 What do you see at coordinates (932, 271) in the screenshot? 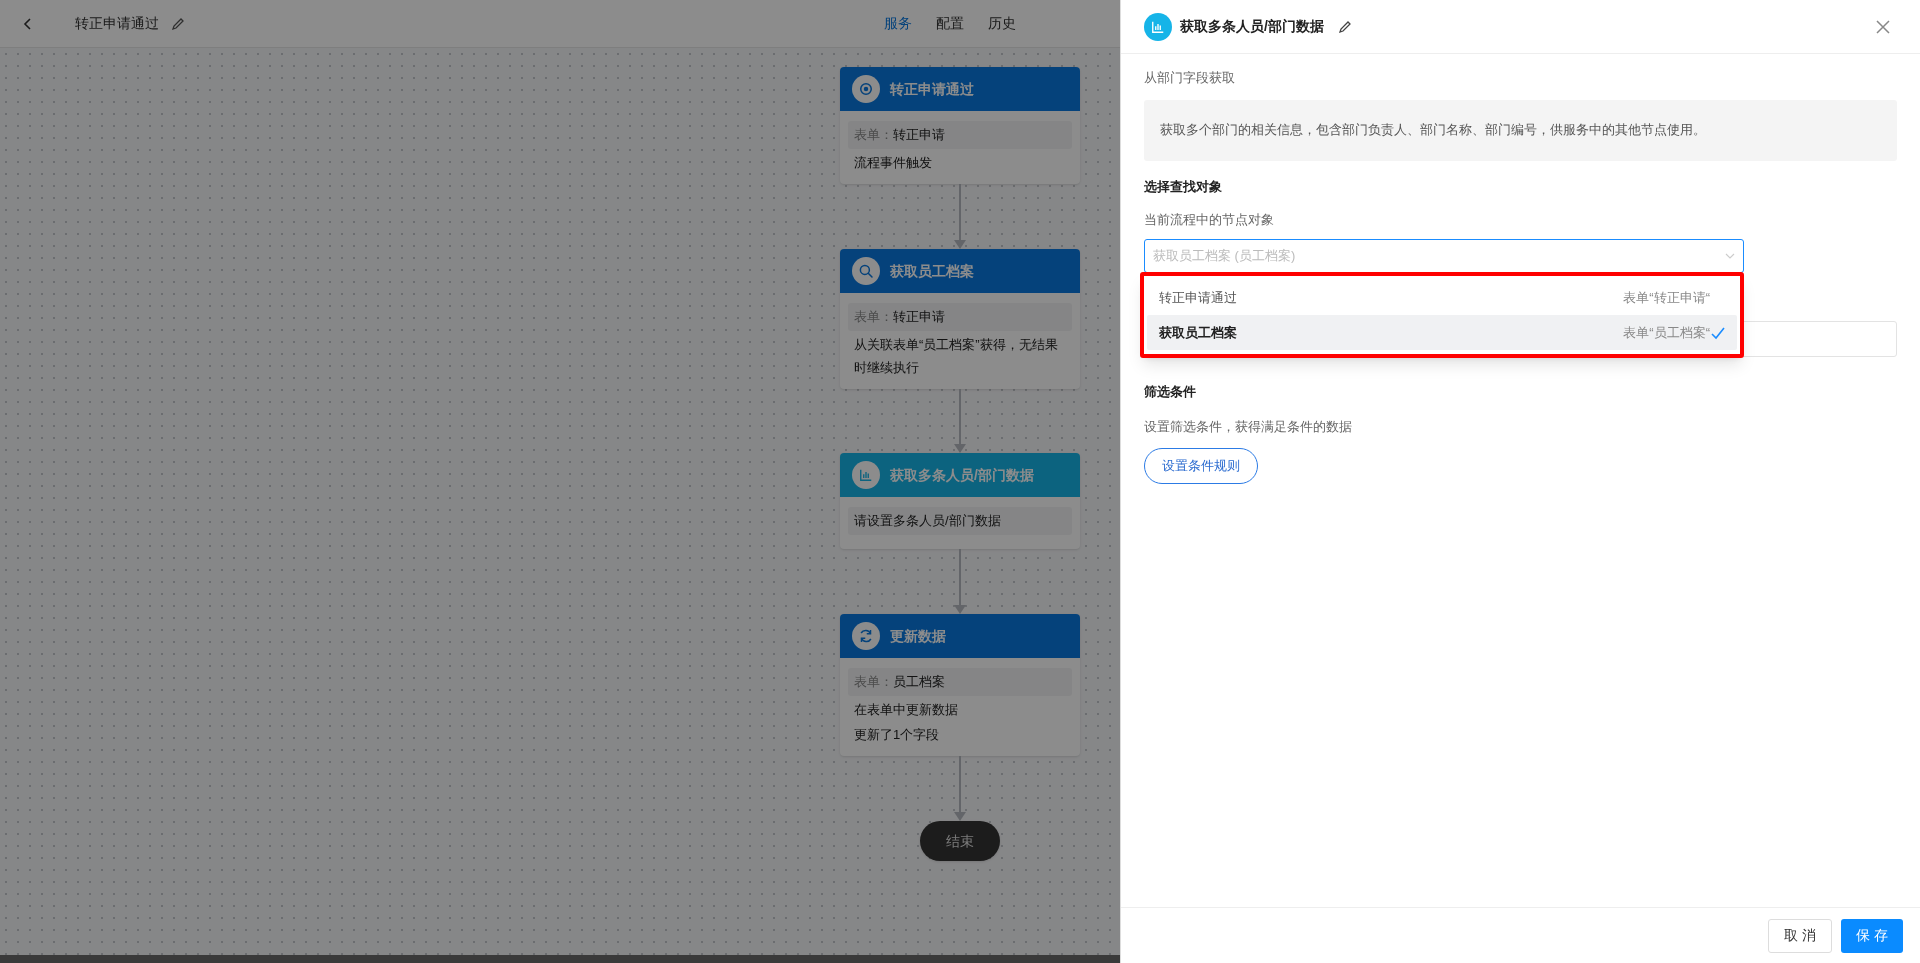
I see `node-title: 获取员工档案` at bounding box center [932, 271].